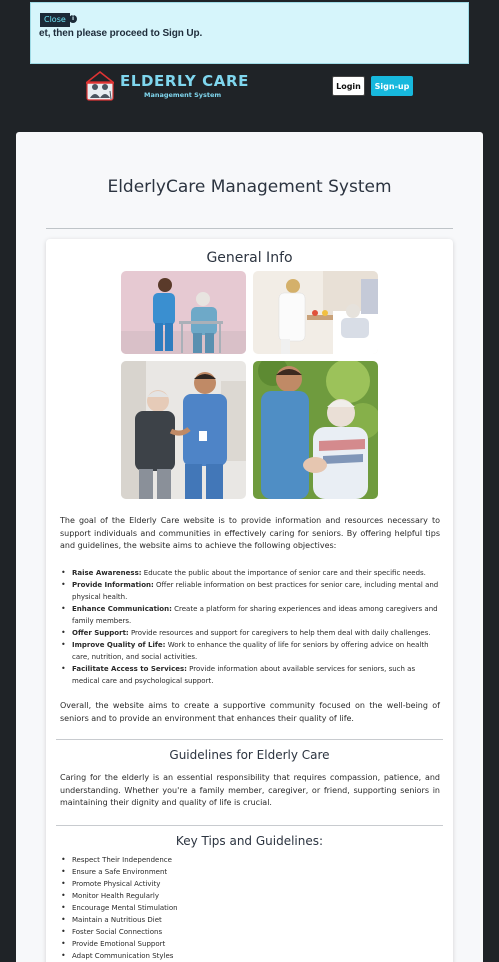 The height and width of the screenshot is (962, 499). I want to click on list-item: Ensure a Safe Environment, so click(119, 872).